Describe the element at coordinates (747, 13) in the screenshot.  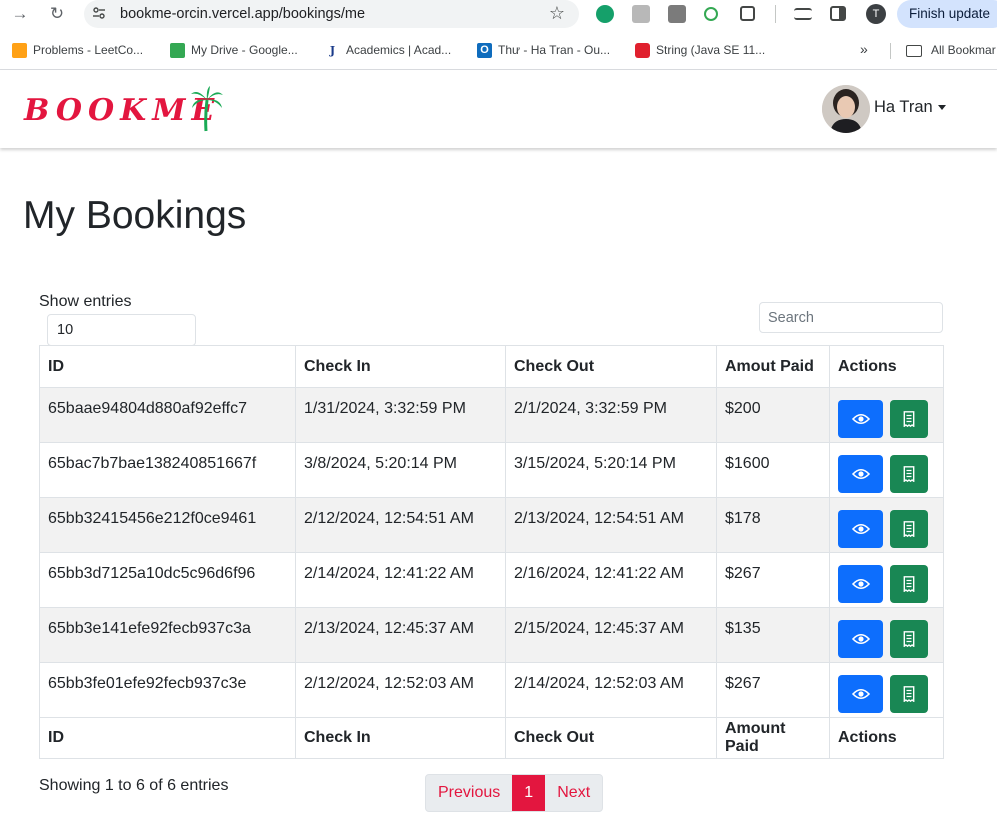
I see `extensions-puzzle-icon` at that location.